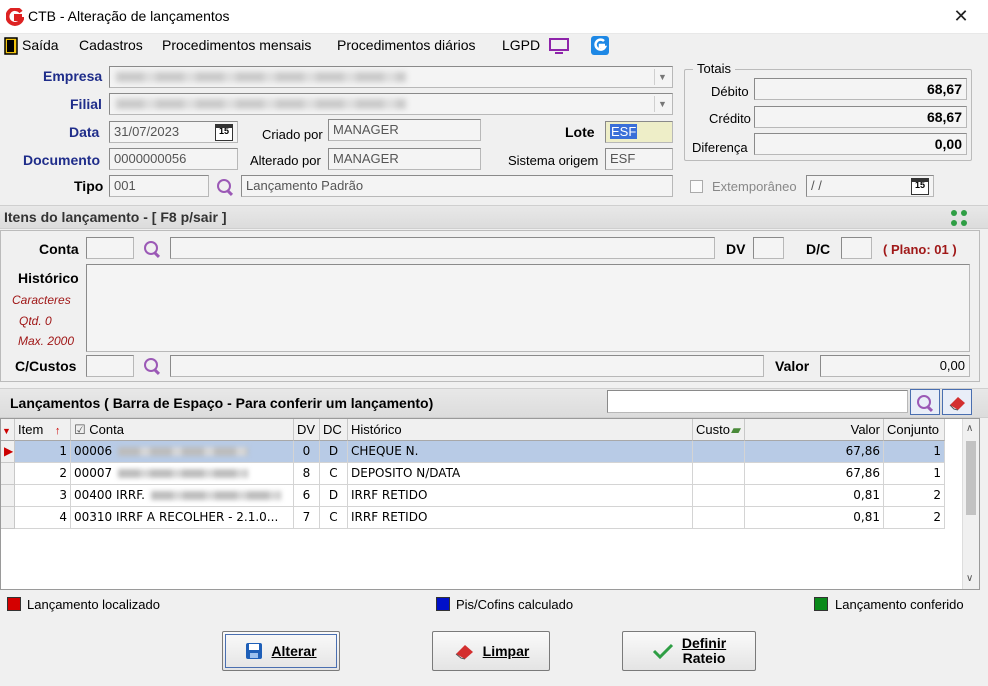 The width and height of the screenshot is (988, 686). Describe the element at coordinates (520, 430) in the screenshot. I see `col-historico: Histórico` at that location.